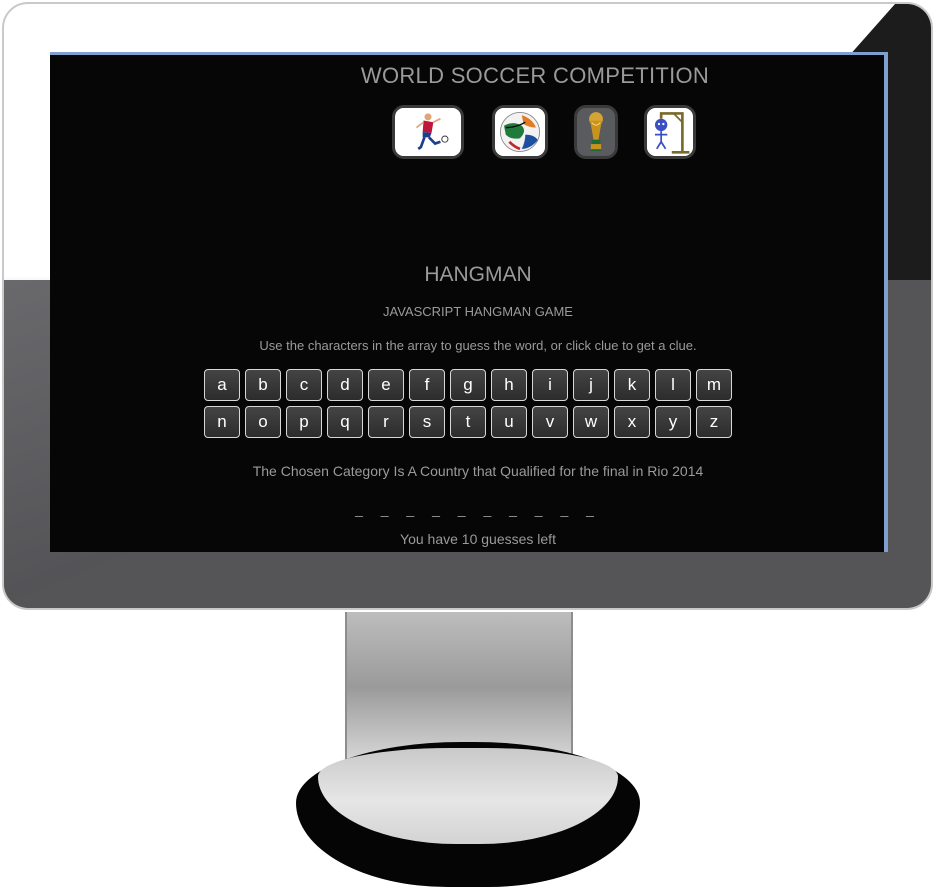  What do you see at coordinates (478, 539) in the screenshot?
I see `guesses-remaining: You have 10 guesses left` at bounding box center [478, 539].